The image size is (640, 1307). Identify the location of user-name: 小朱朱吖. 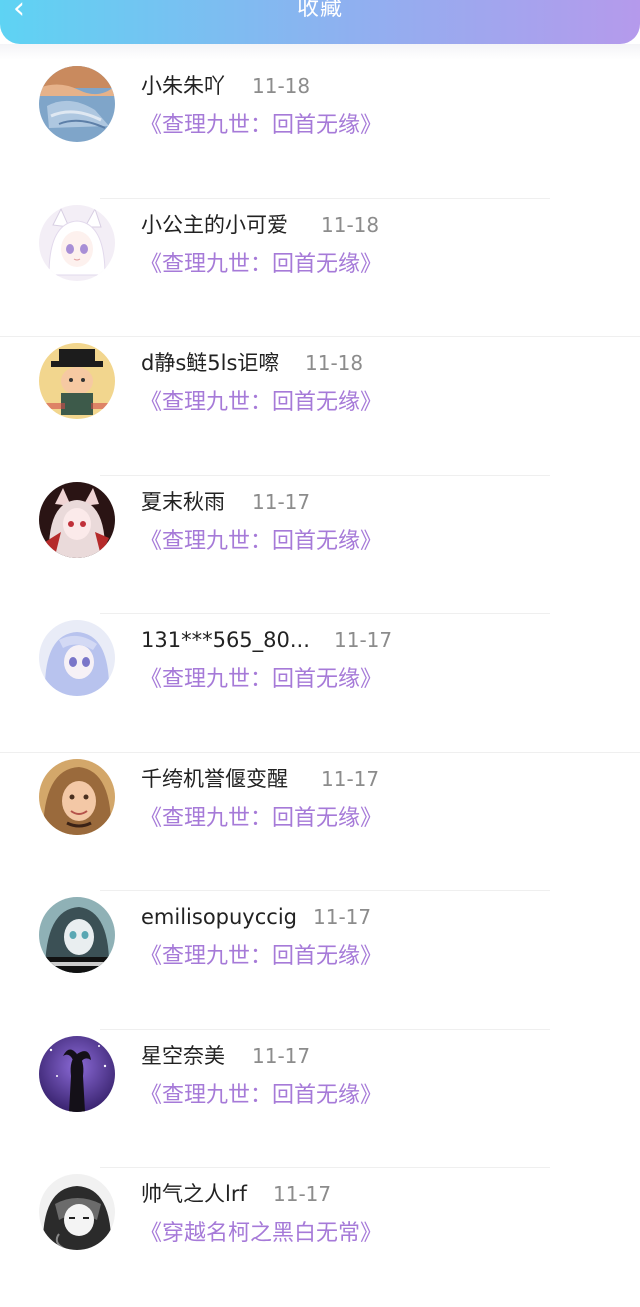
(183, 86).